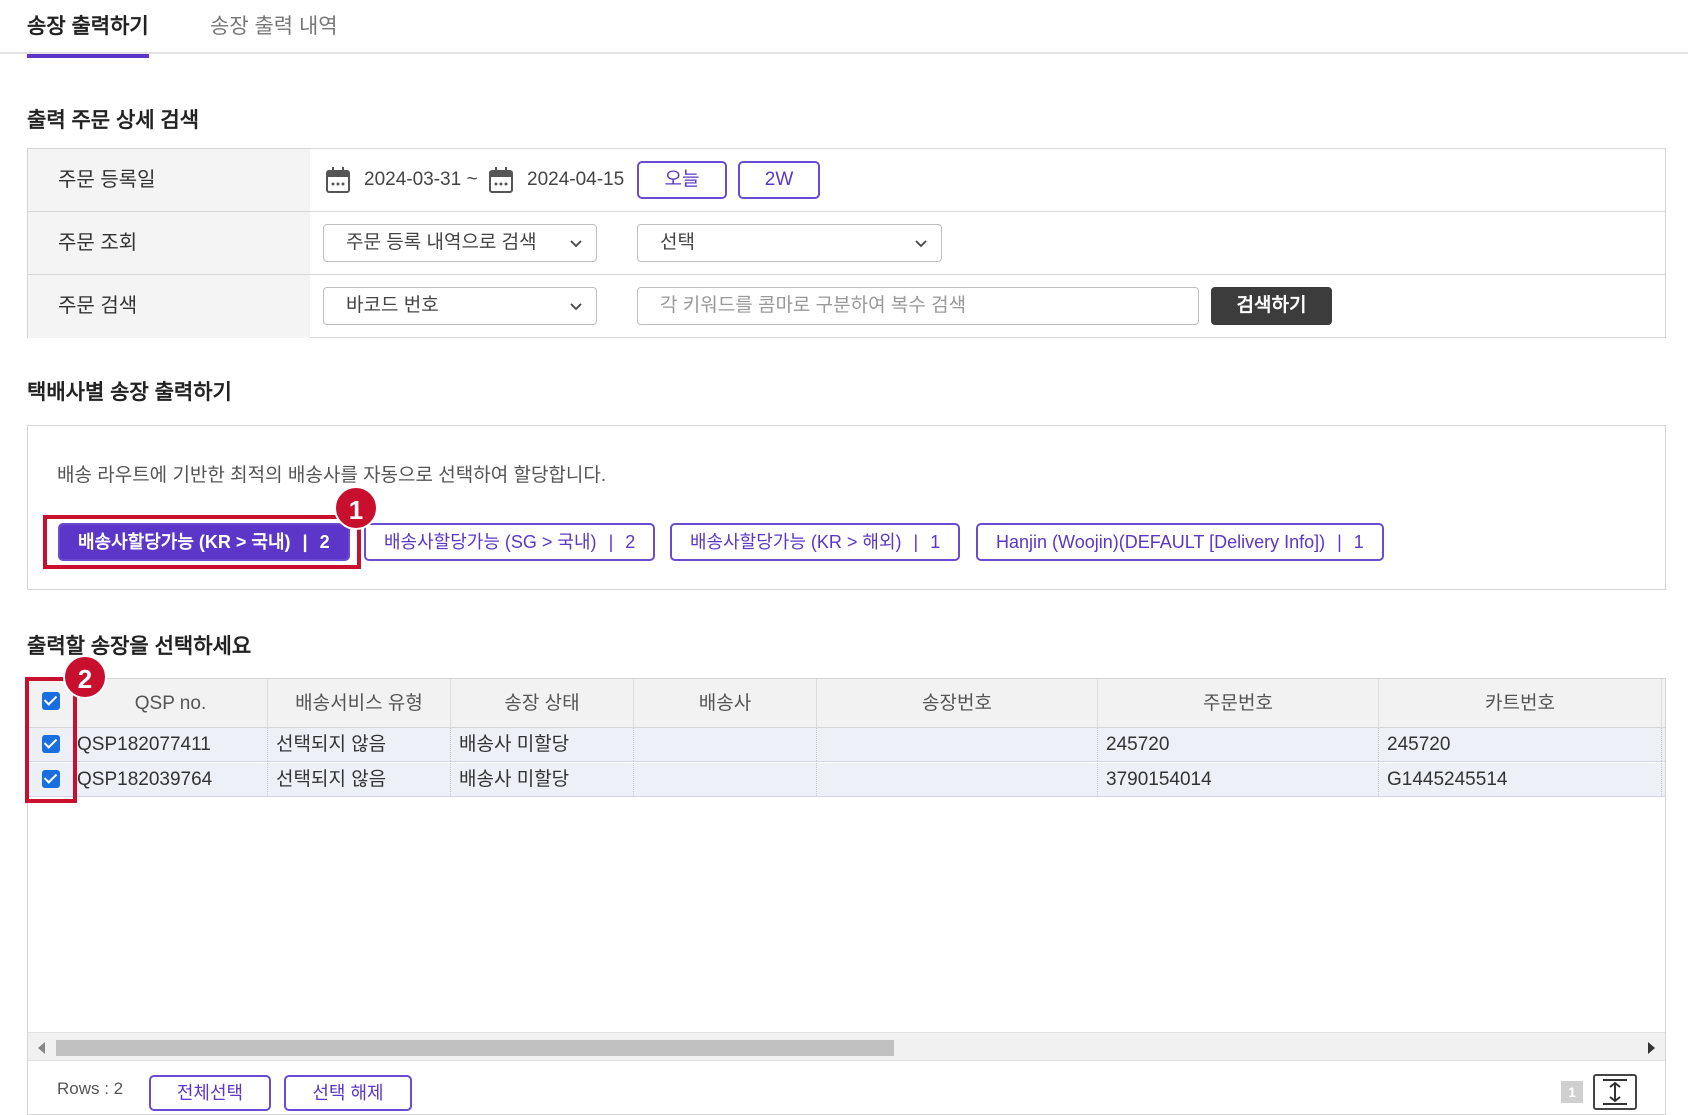  Describe the element at coordinates (139, 646) in the screenshot. I see `grid-section-title: 출력할 송장을 선택하세요` at that location.